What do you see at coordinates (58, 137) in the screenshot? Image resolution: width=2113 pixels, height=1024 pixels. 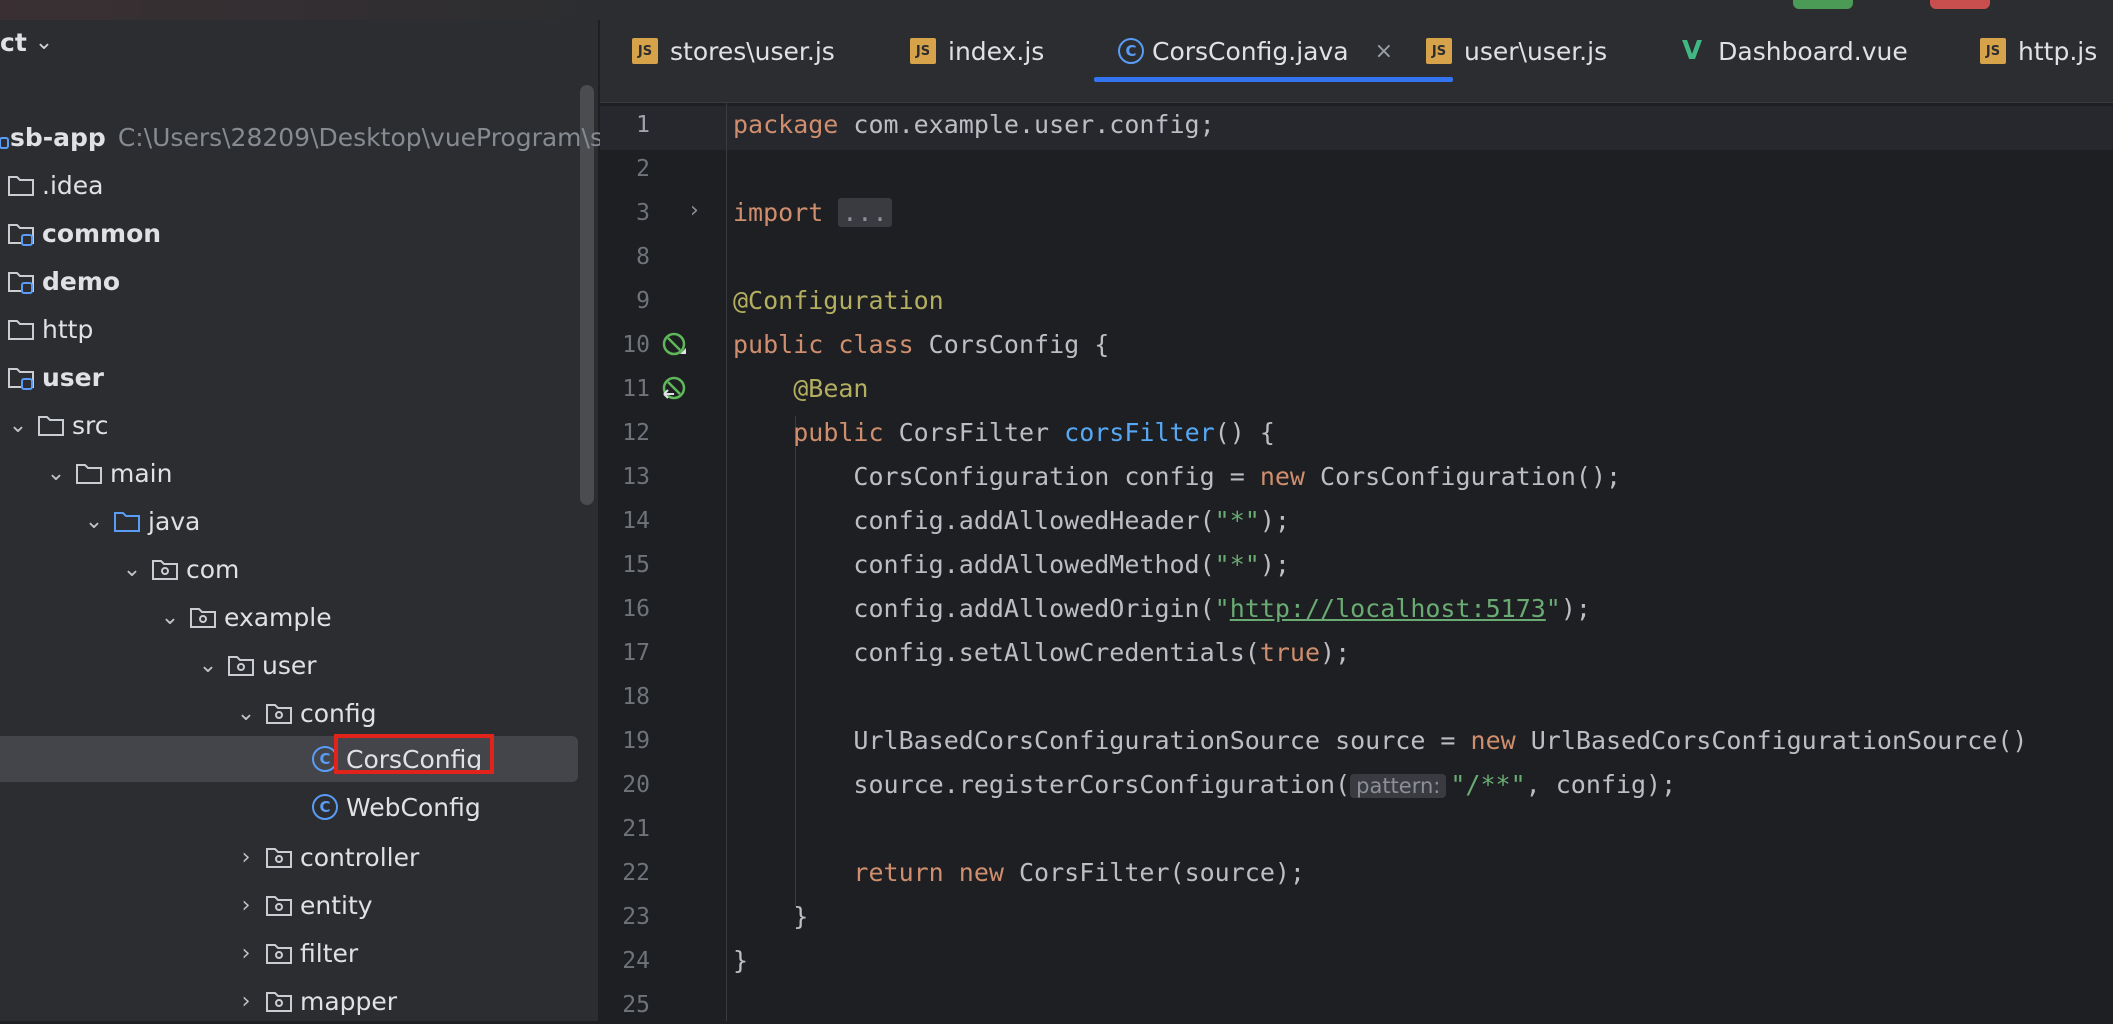 I see `tree-item-label: sb-app` at bounding box center [58, 137].